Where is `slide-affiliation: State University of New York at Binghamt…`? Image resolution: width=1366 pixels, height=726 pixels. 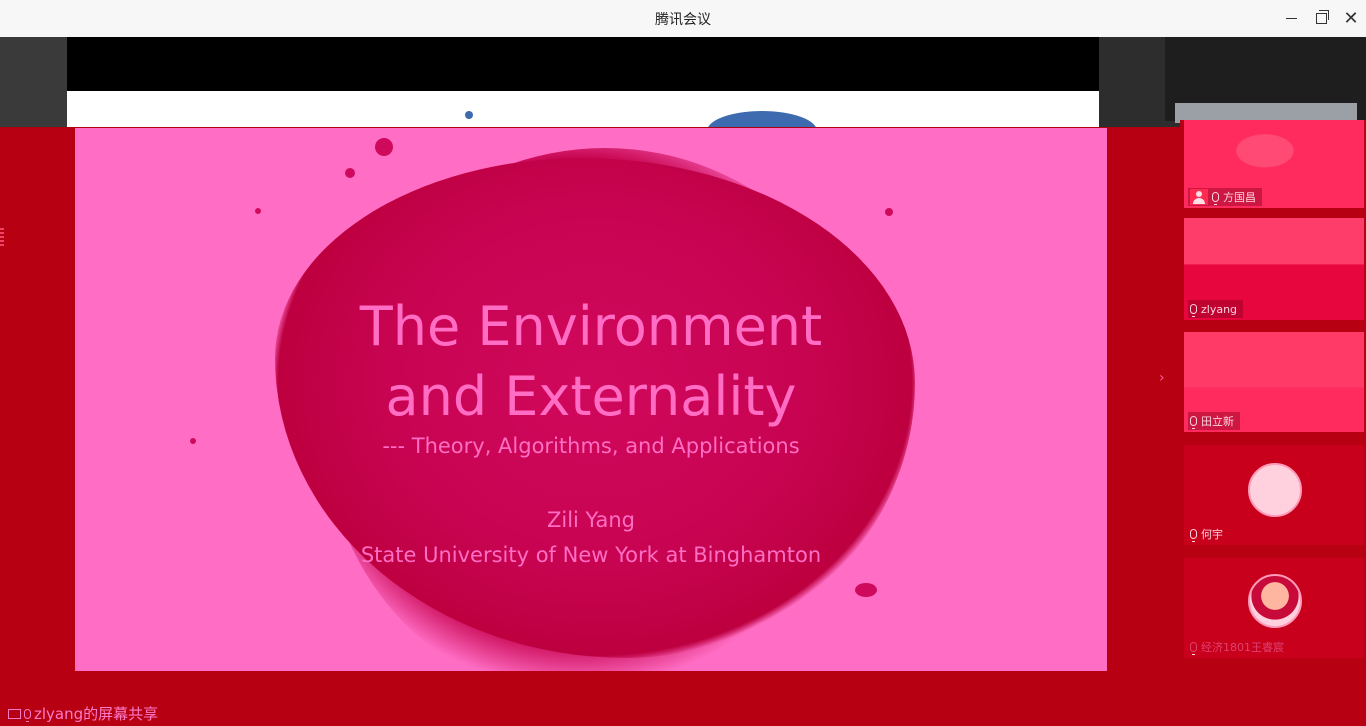
slide-affiliation: State University of New York at Binghamt… is located at coordinates (591, 555).